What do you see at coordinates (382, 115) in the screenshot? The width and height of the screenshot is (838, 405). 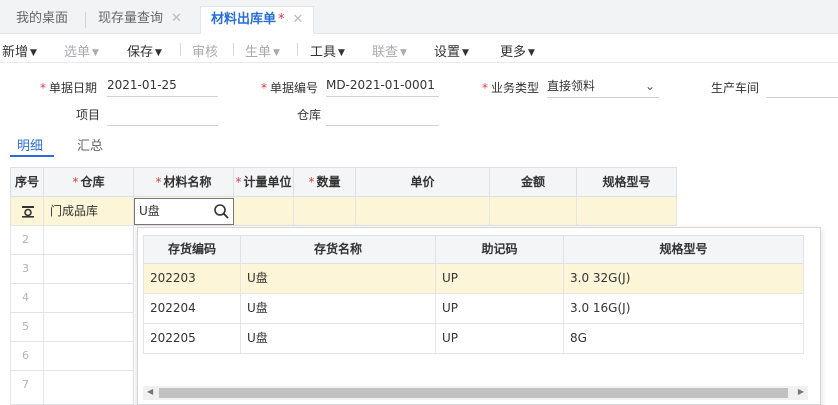 I see `warehouse-field` at bounding box center [382, 115].